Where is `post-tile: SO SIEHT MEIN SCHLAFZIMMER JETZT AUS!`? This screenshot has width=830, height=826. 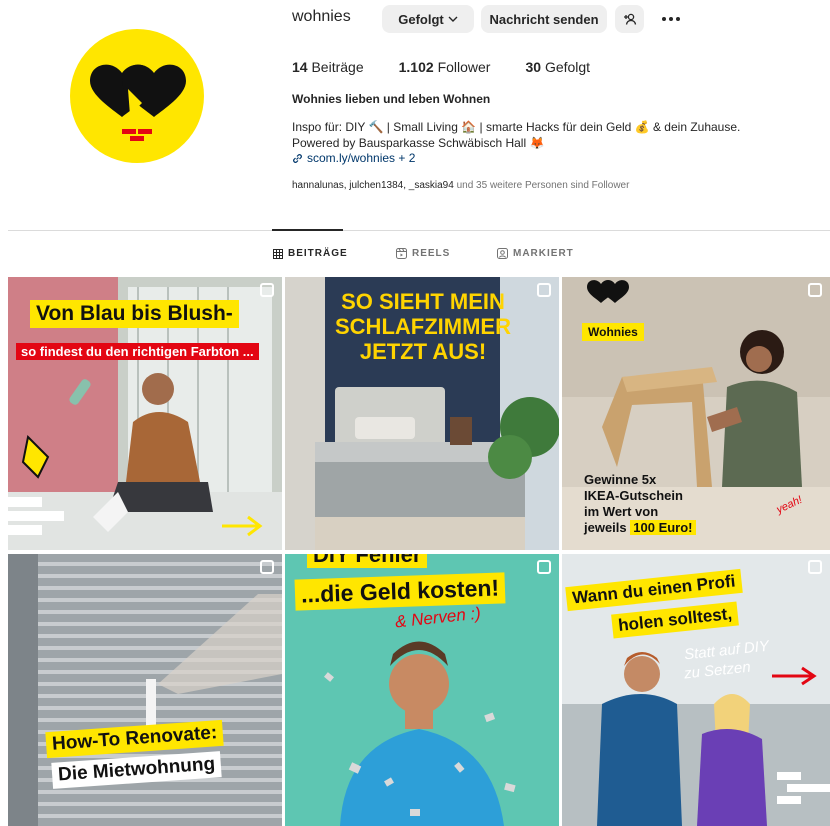
post-tile: SO SIEHT MEIN SCHLAFZIMMER JETZT AUS! is located at coordinates (422, 413).